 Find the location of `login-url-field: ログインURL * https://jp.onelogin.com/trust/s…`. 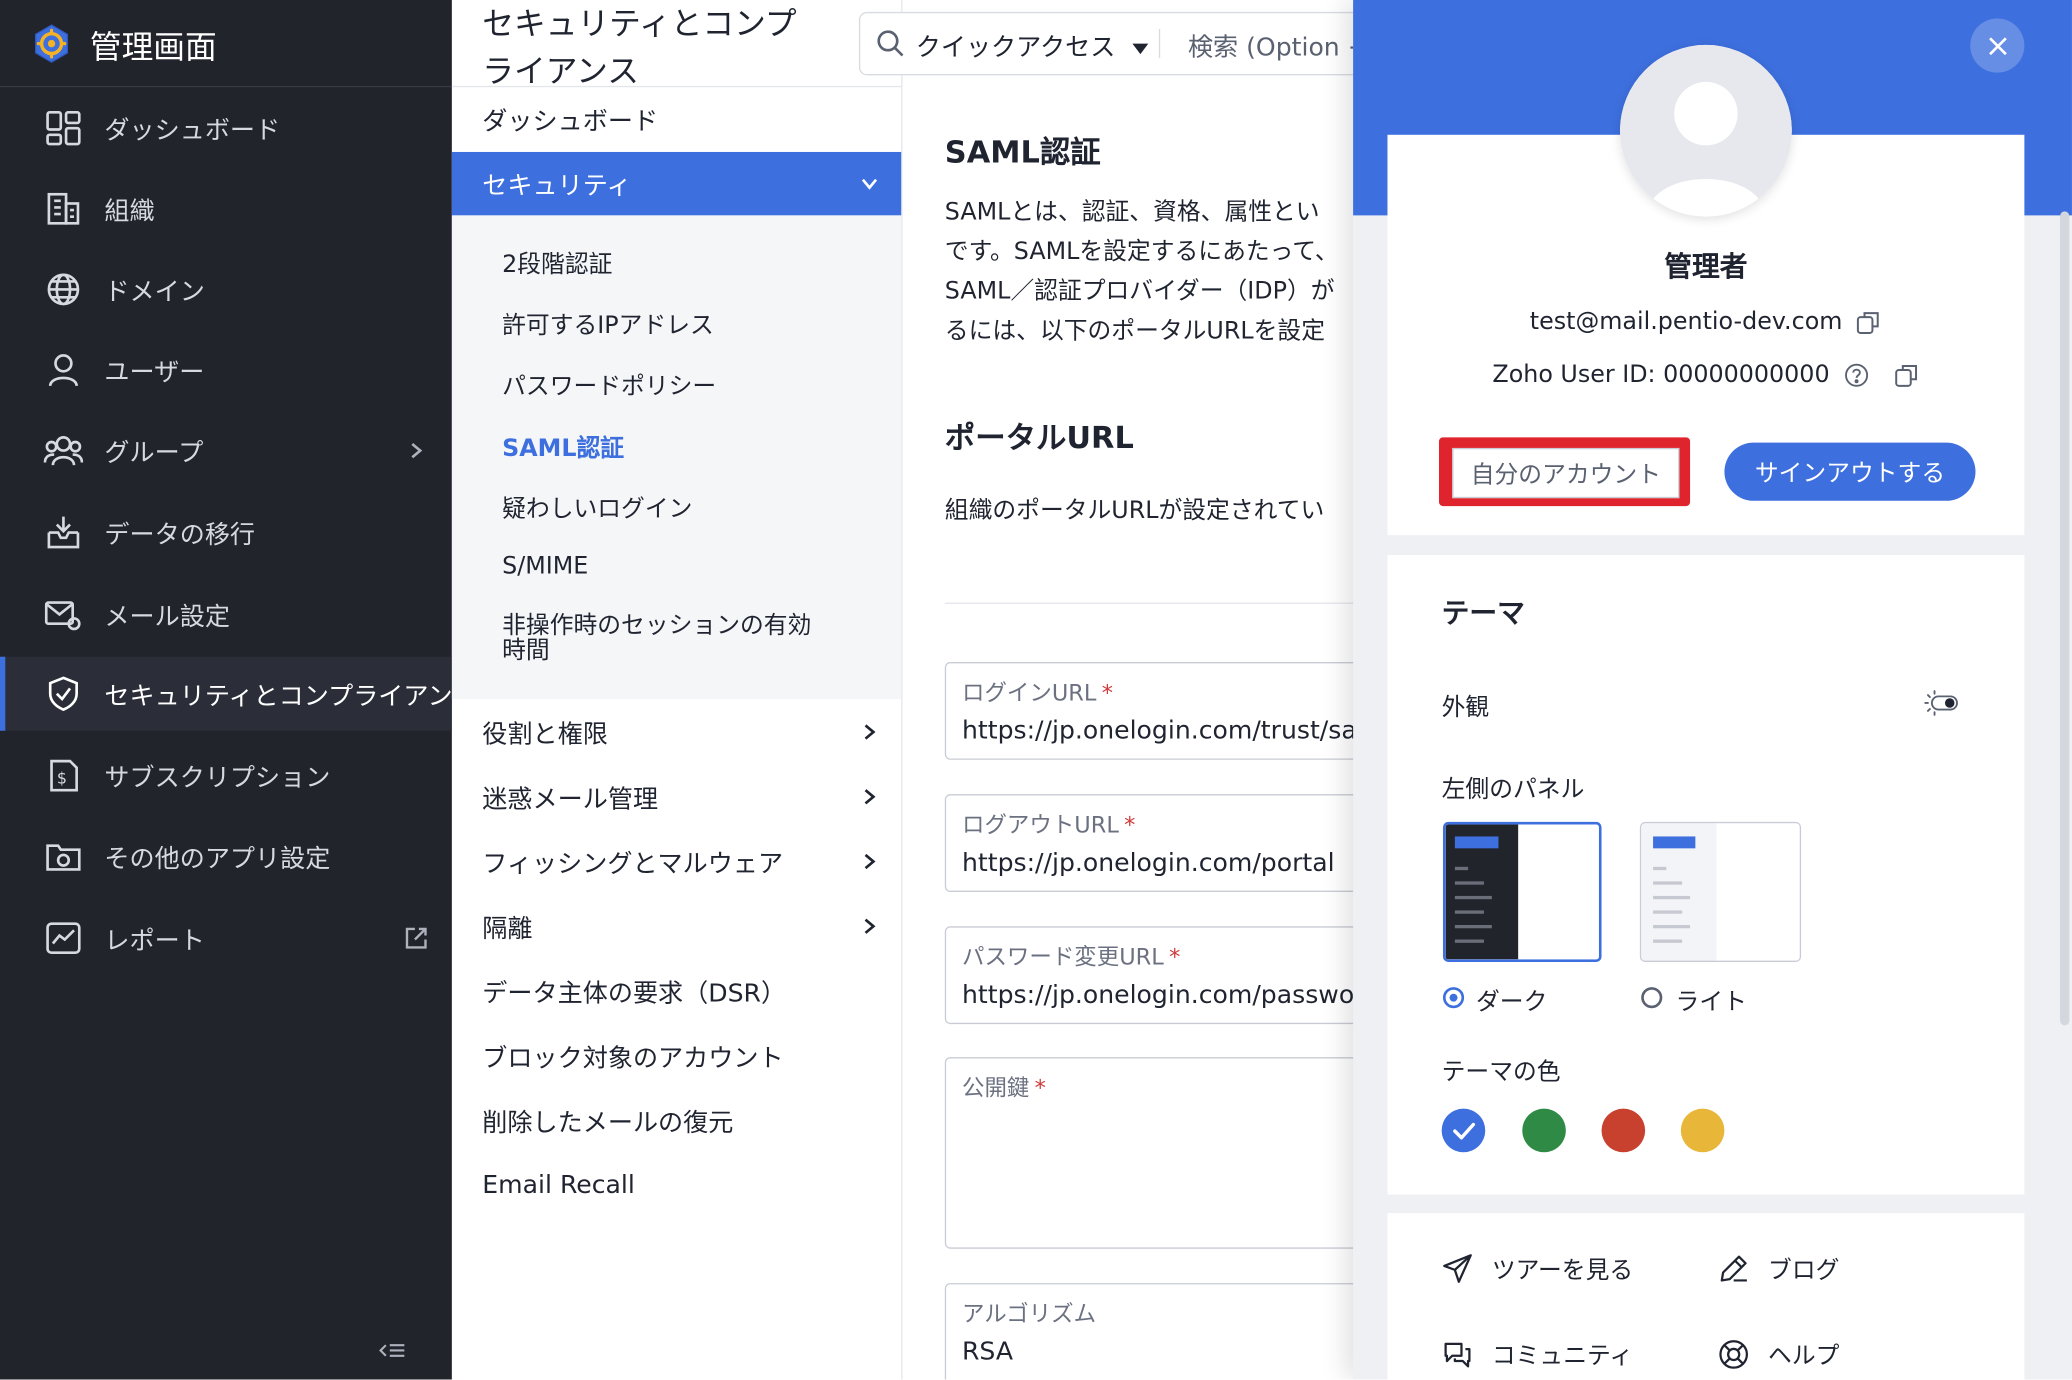

login-url-field: ログインURL * https://jp.onelogin.com/trust/s… is located at coordinates (1166, 711).